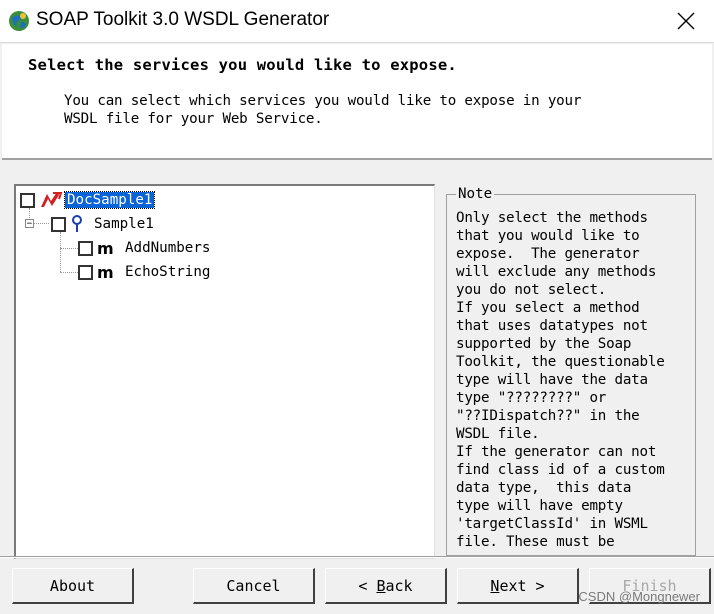  Describe the element at coordinates (193, 119) in the screenshot. I see `description-line-2: WSDL file for your Web Service.` at that location.